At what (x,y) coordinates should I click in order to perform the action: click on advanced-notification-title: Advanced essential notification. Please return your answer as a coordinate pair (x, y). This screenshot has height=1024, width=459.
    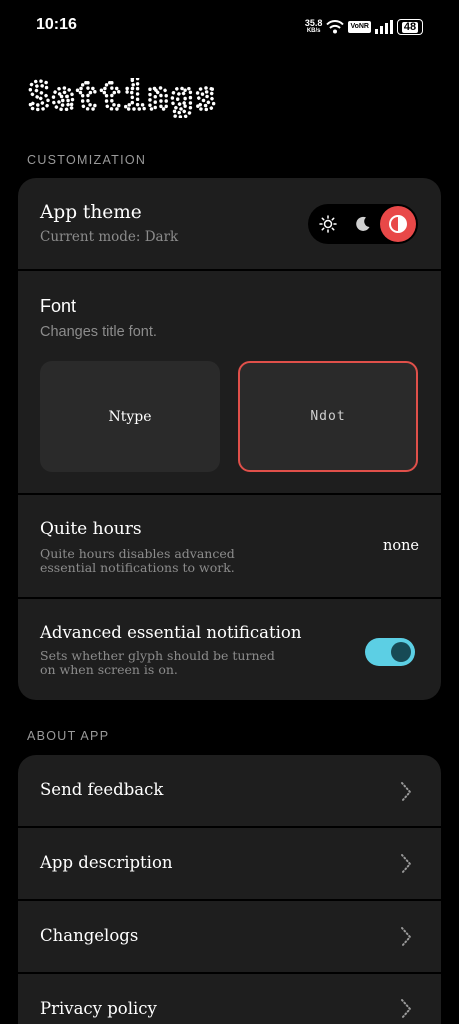
    Looking at the image, I should click on (171, 632).